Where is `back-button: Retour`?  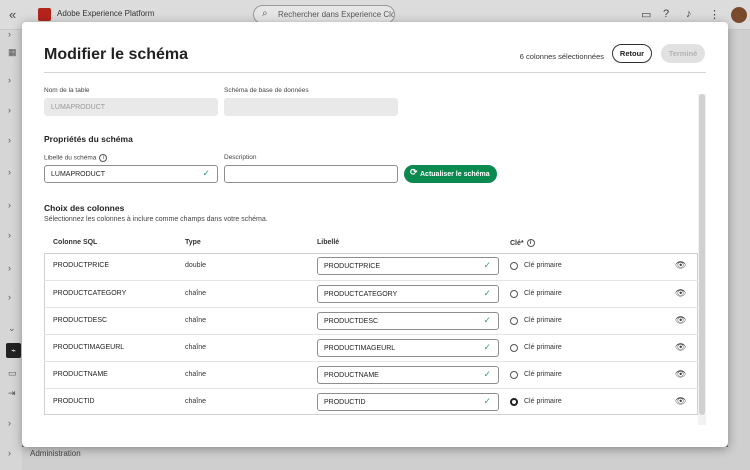
back-button: Retour is located at coordinates (632, 53).